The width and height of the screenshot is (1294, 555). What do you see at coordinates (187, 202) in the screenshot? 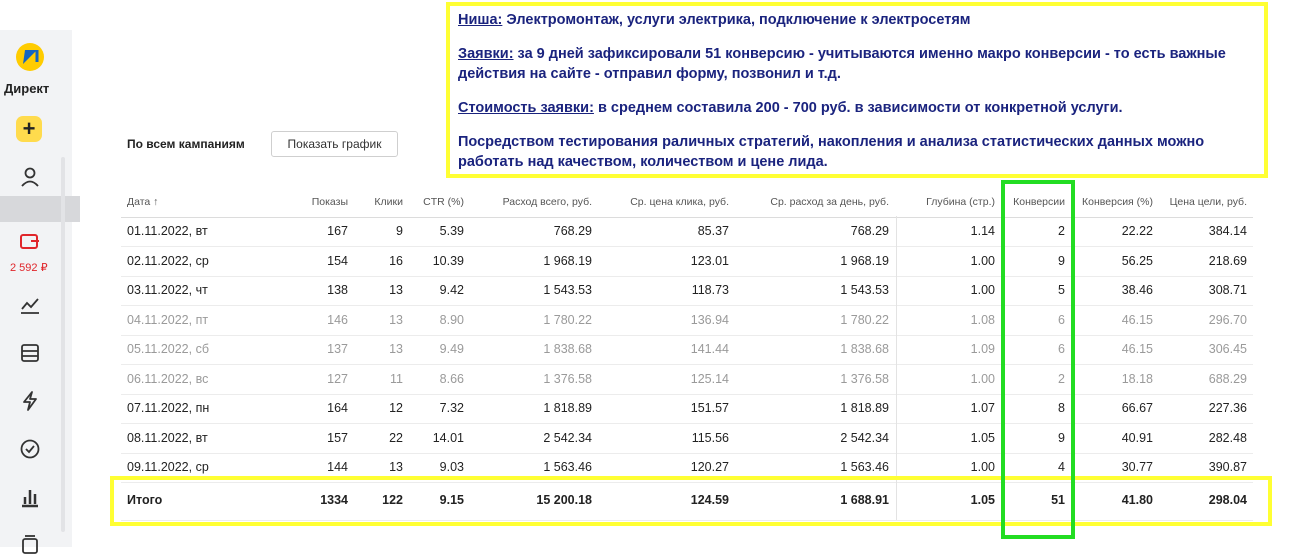
I see `header-date: Дата ↑` at bounding box center [187, 202].